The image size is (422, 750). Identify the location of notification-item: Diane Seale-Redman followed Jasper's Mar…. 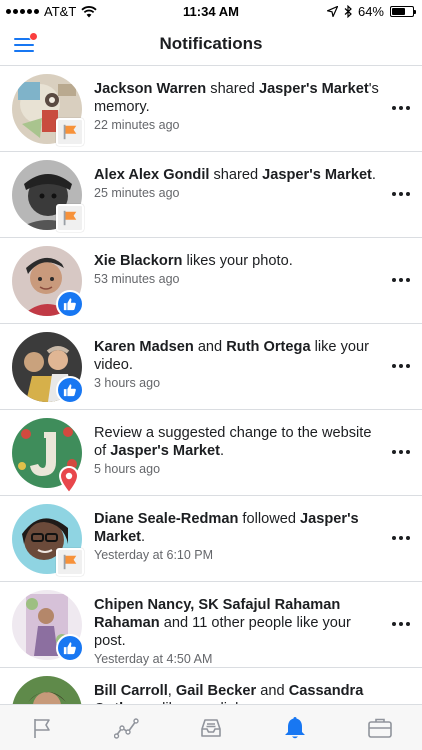
(211, 539).